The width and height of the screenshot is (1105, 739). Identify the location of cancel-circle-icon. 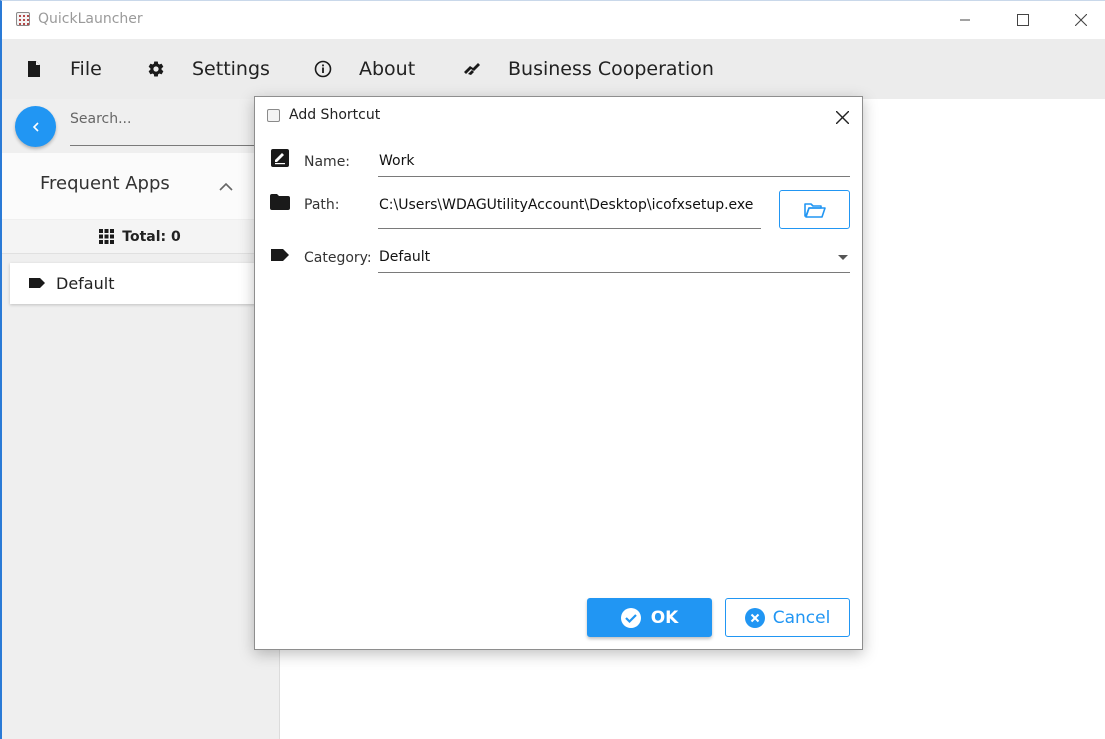
(754, 617).